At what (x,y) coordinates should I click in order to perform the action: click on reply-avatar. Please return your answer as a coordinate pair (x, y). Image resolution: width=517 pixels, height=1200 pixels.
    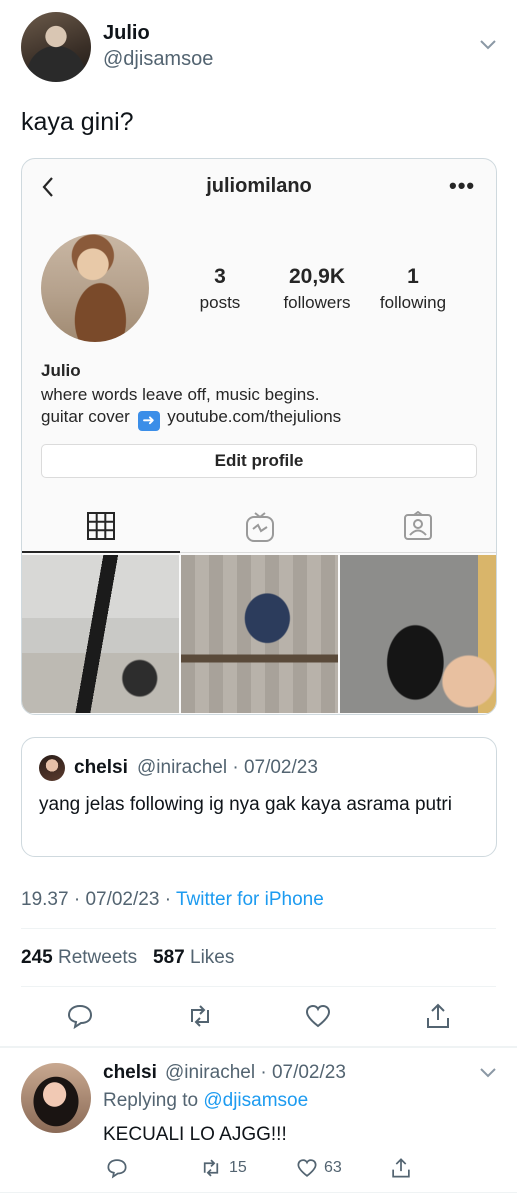
    Looking at the image, I should click on (56, 1098).